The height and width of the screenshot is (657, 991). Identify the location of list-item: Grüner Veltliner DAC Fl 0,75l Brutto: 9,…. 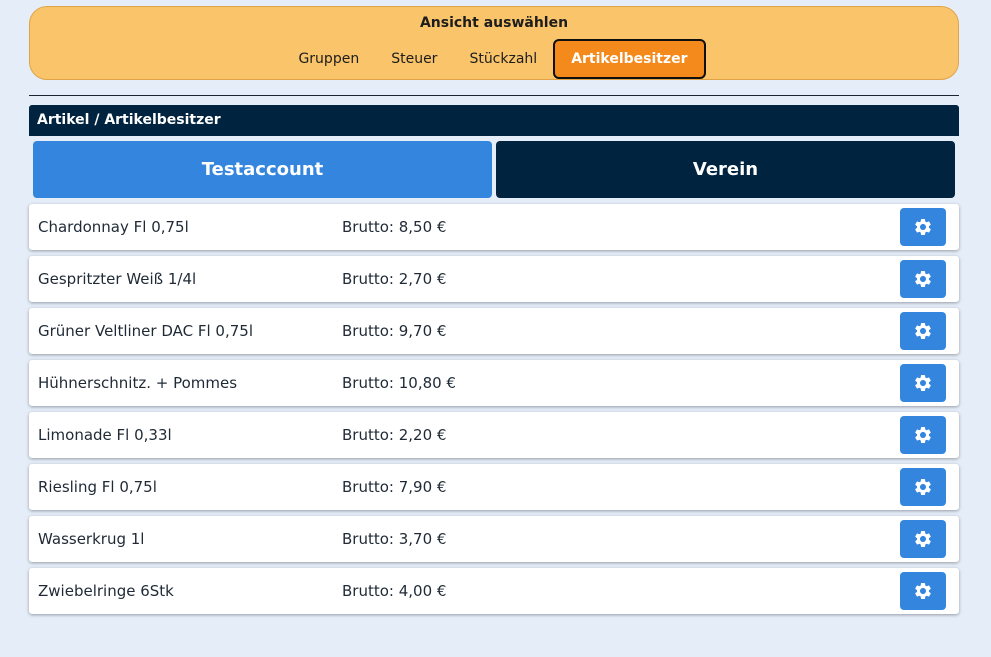
(494, 331).